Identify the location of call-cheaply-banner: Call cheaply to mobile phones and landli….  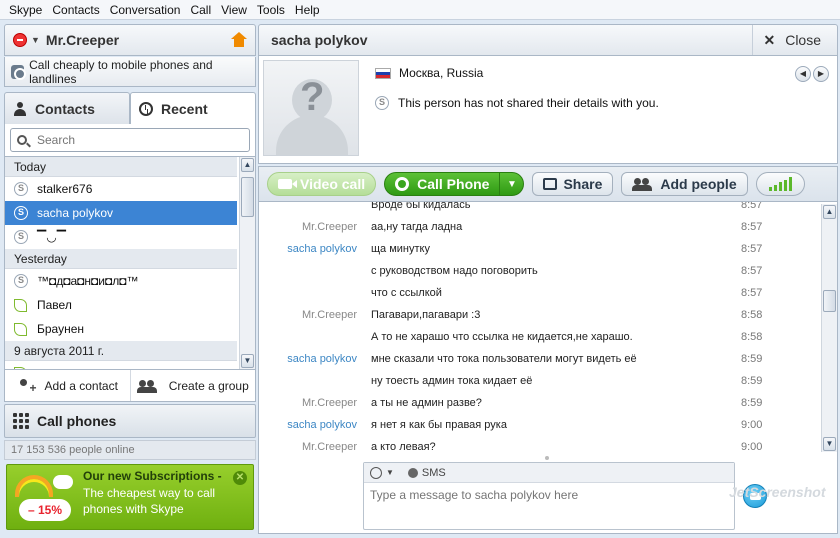
(130, 72).